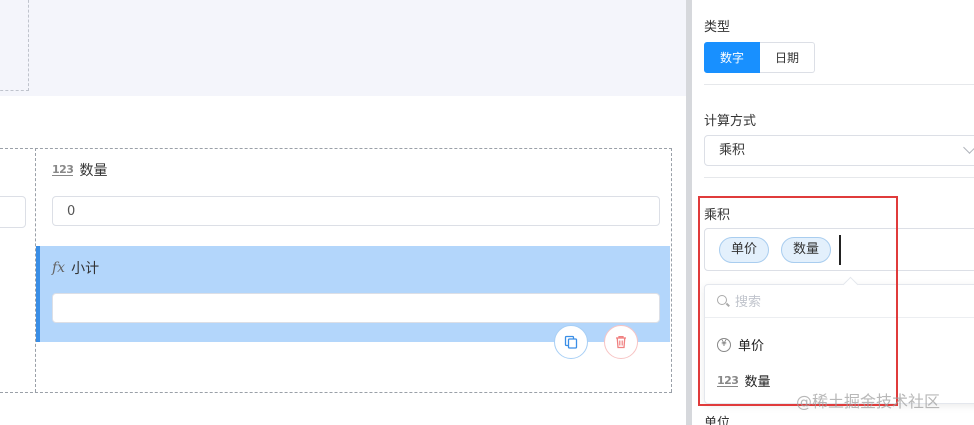 This screenshot has width=974, height=425. I want to click on copy-field-button, so click(571, 342).